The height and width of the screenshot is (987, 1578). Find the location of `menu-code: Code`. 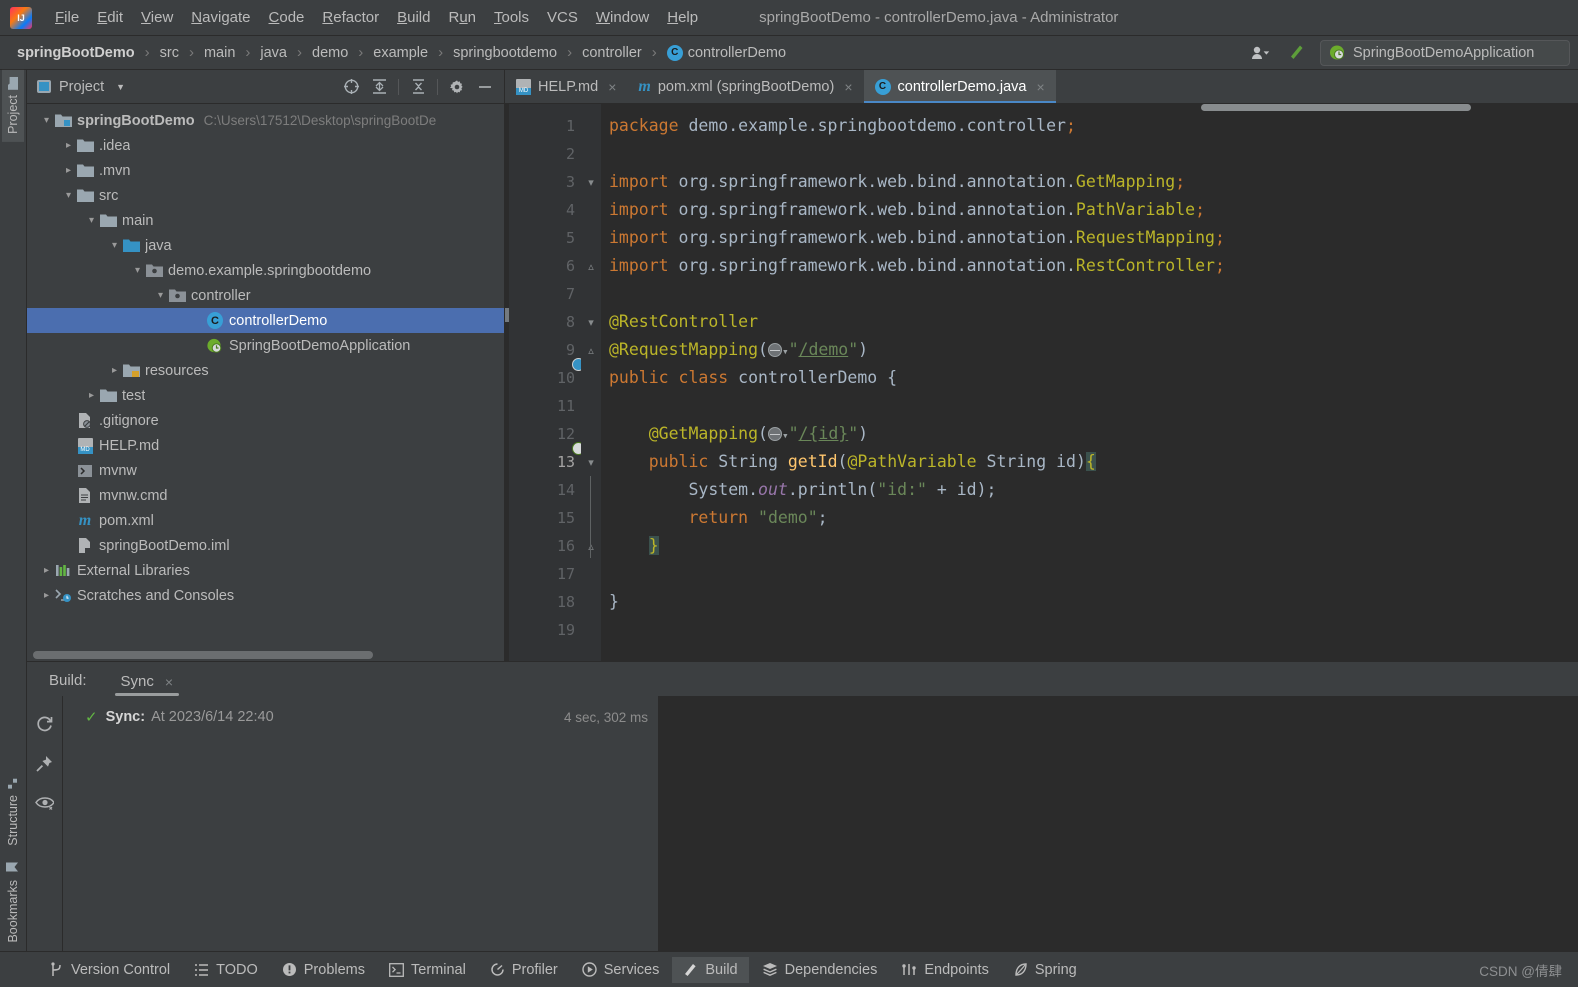

menu-code: Code is located at coordinates (287, 17).